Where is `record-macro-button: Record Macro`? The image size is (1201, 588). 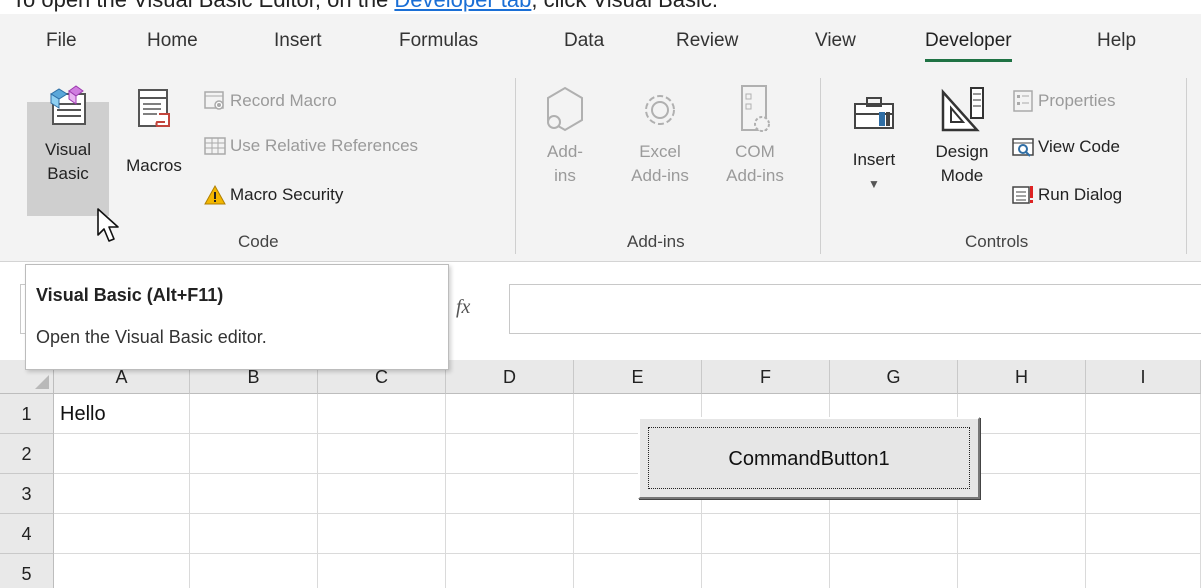
record-macro-button: Record Macro is located at coordinates (270, 101).